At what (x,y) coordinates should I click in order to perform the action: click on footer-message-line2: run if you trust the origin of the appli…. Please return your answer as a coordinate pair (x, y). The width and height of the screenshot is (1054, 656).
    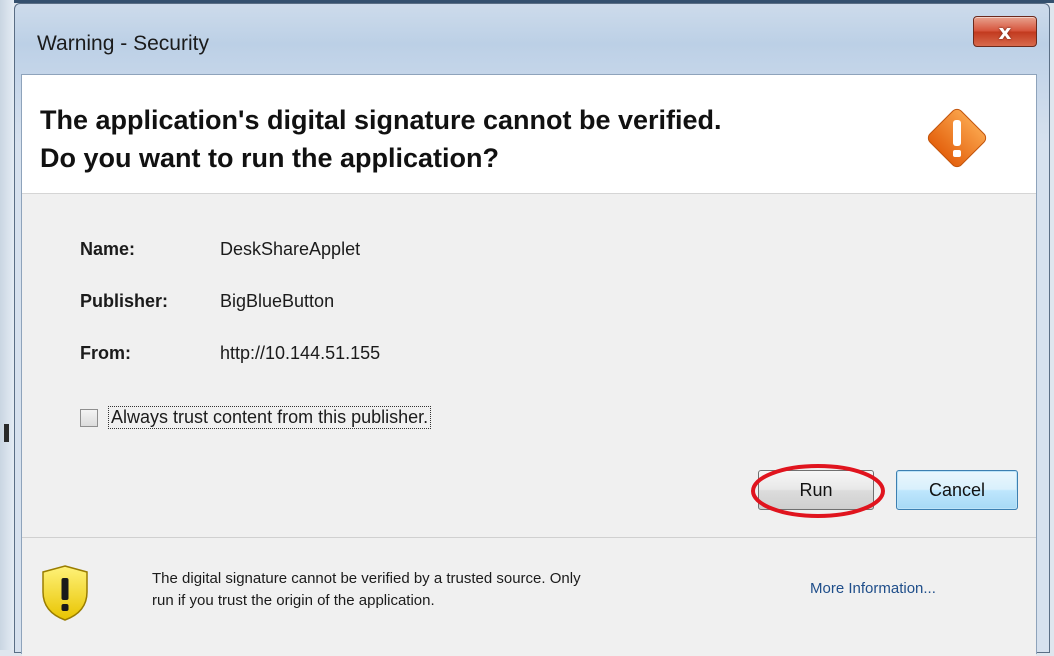
    Looking at the image, I should click on (293, 600).